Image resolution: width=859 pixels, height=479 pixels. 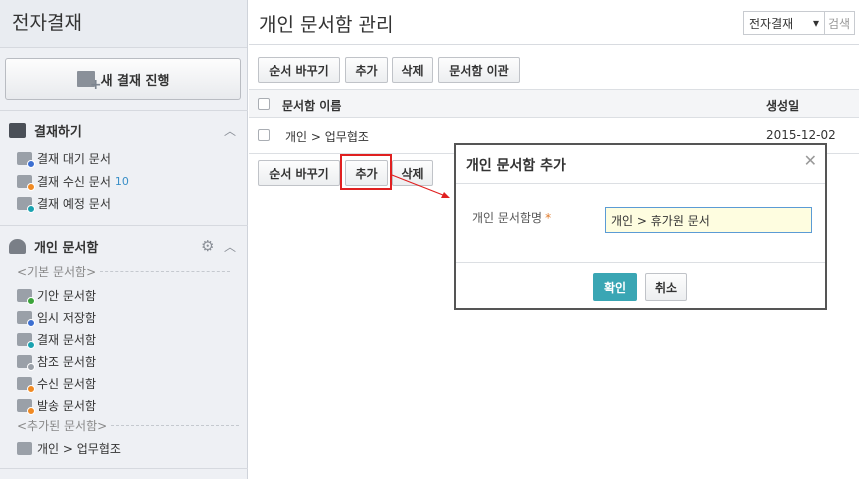 What do you see at coordinates (554, 103) in the screenshot?
I see `table-header: 문서함 이름 생성일` at bounding box center [554, 103].